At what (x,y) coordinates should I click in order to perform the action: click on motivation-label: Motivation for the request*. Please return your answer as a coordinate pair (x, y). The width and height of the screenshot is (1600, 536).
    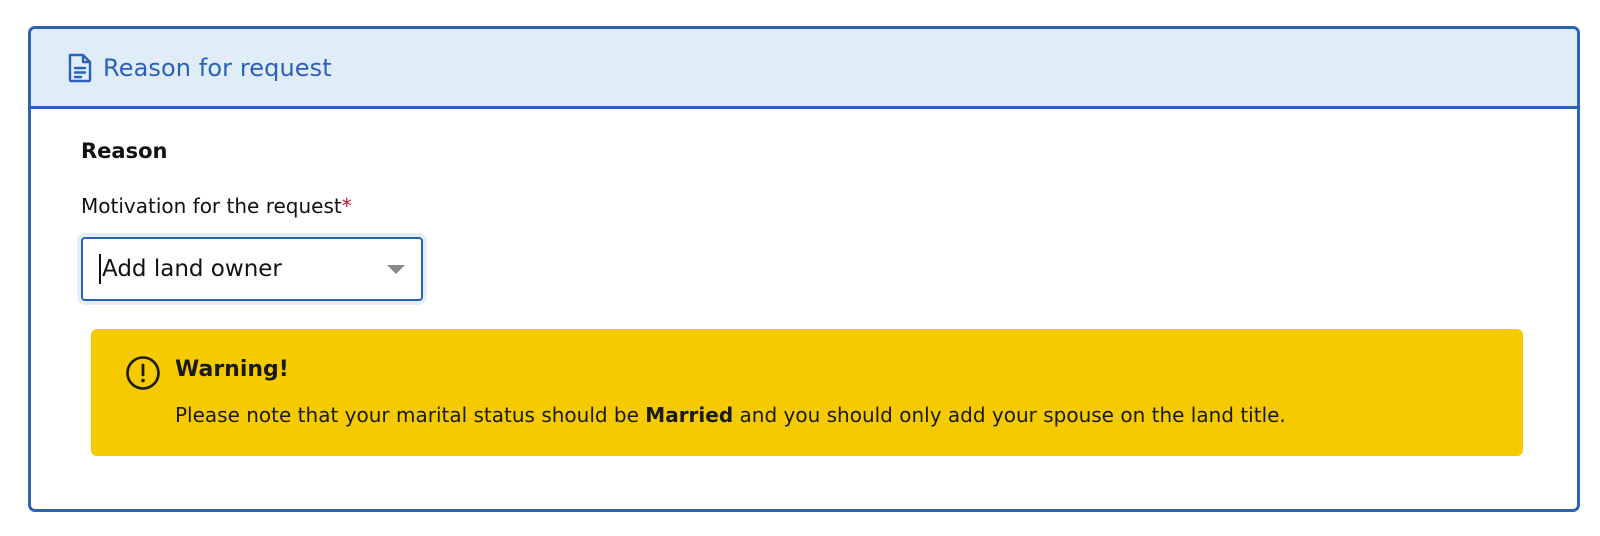
    Looking at the image, I should click on (216, 206).